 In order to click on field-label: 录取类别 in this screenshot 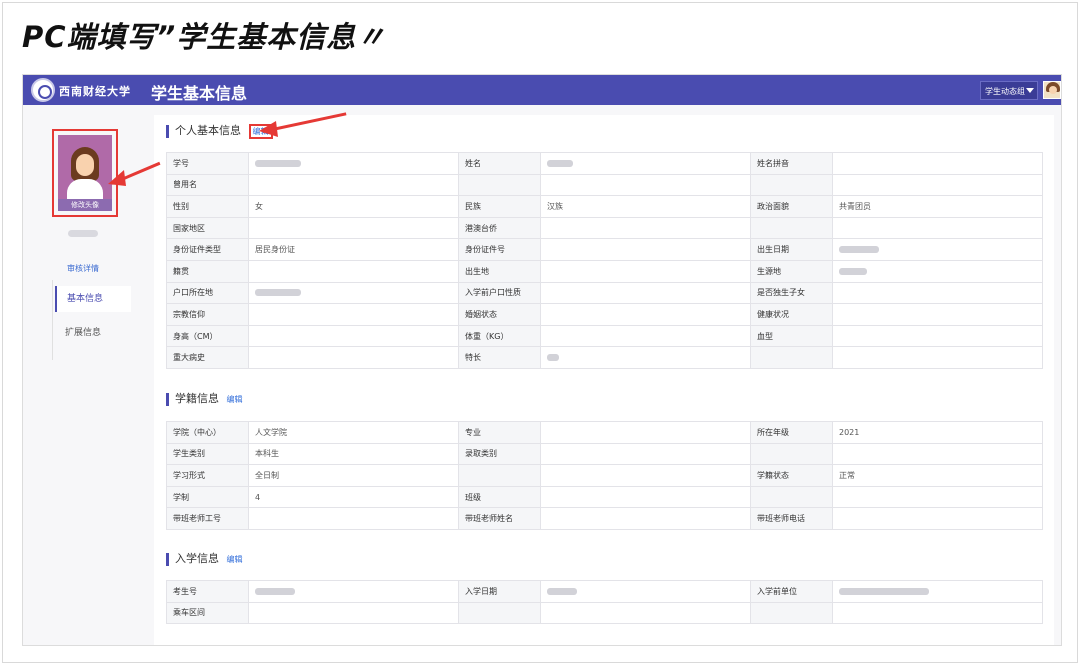, I will do `click(499, 454)`.